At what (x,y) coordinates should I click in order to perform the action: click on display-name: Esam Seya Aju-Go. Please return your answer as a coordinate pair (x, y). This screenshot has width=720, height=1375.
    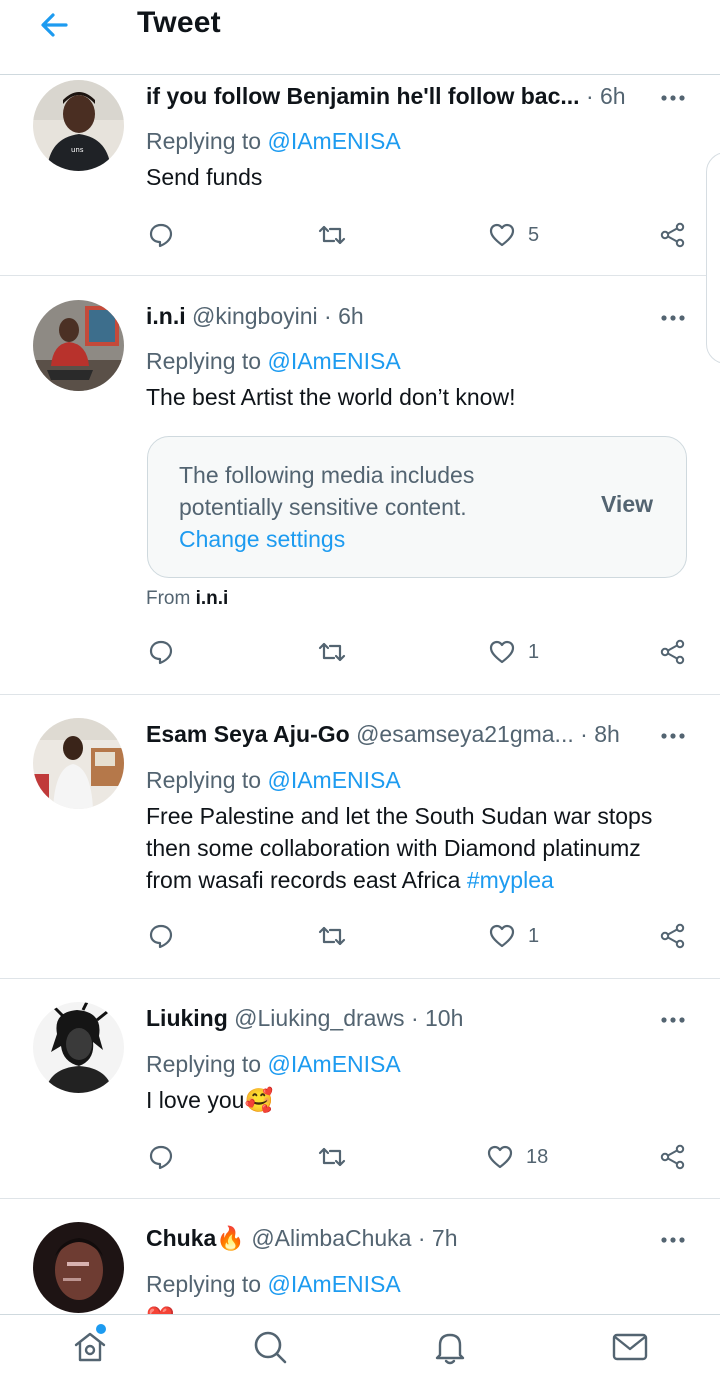
    Looking at the image, I should click on (248, 734).